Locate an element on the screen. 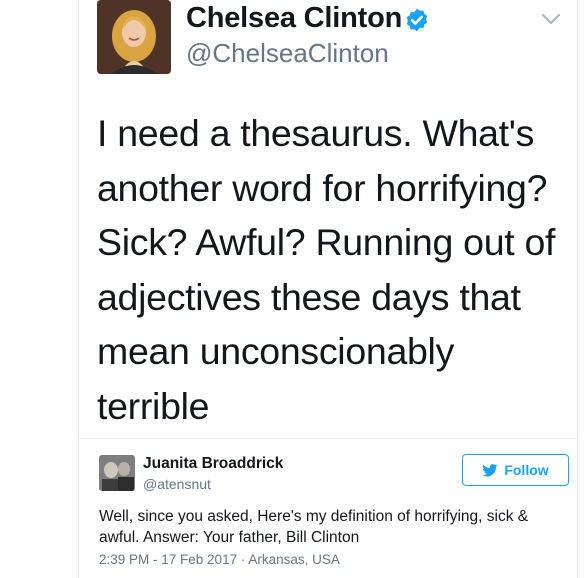  author-handle: @ChelseaClinton is located at coordinates (287, 53).